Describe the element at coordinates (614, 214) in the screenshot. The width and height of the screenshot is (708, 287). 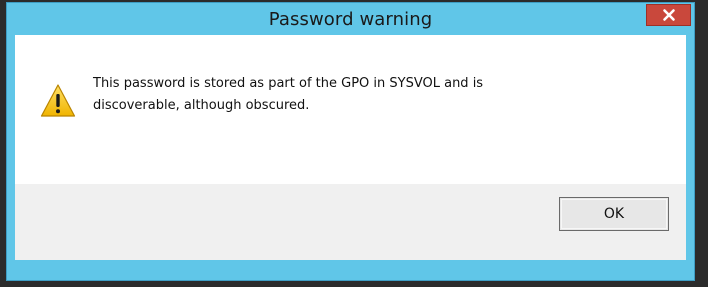
I see `ok-button: OK` at that location.